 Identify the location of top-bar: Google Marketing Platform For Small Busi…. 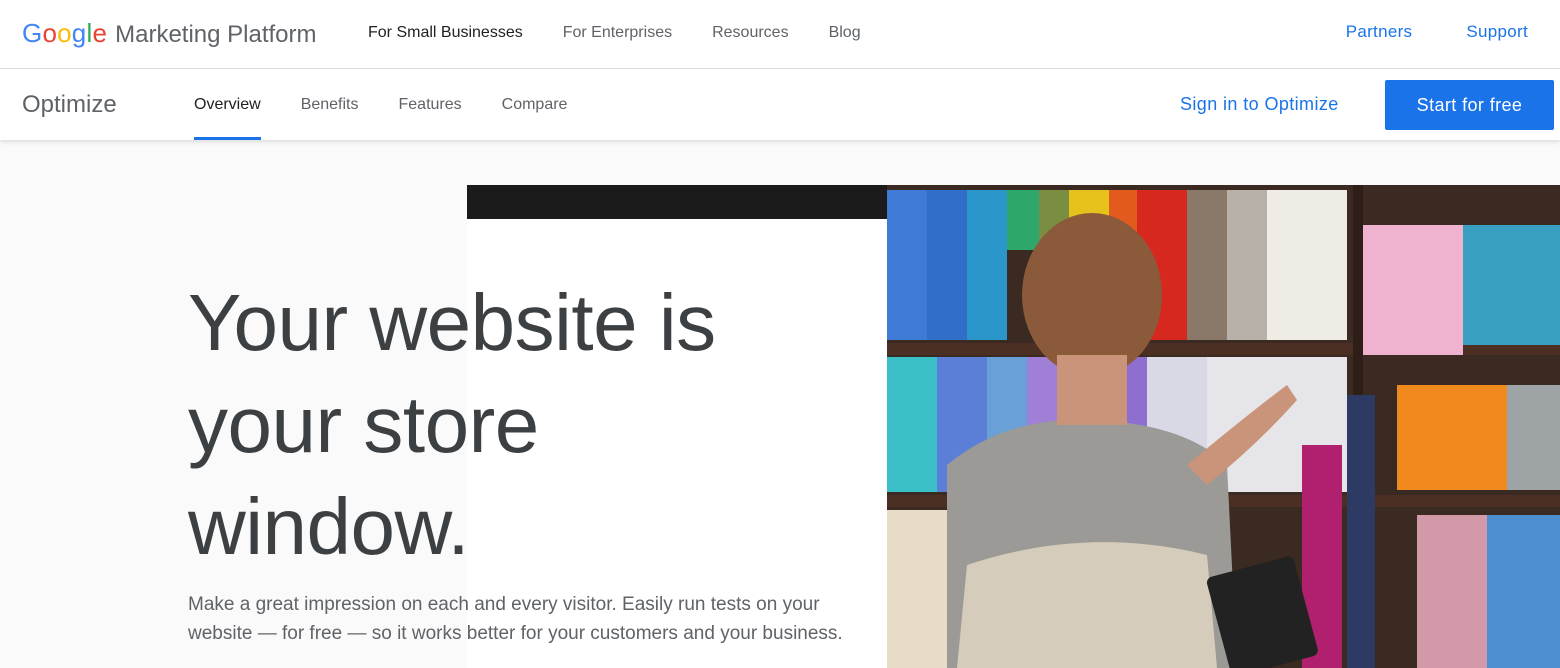
(780, 34).